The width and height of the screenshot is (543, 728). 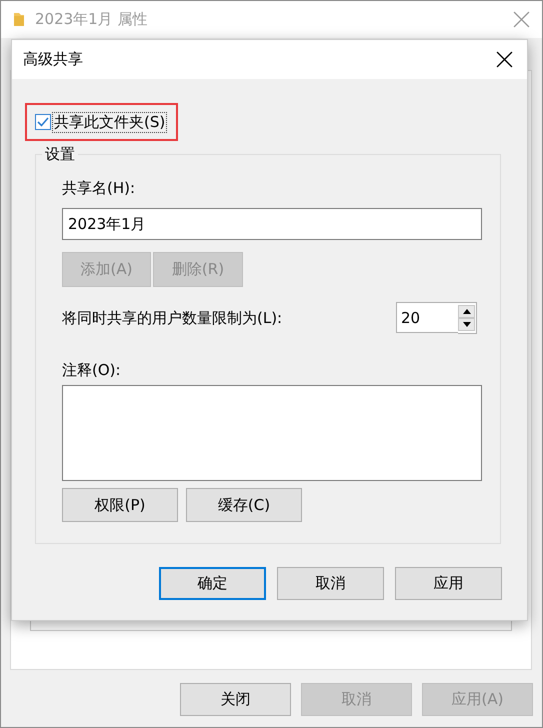 I want to click on window-button: 关闭, so click(x=235, y=699).